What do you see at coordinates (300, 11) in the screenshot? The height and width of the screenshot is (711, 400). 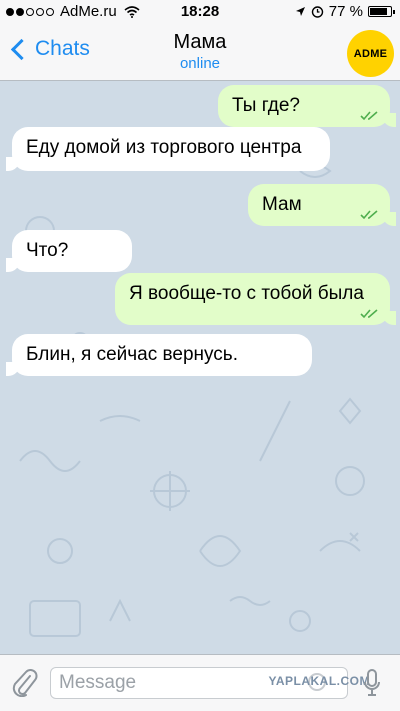 I see `location-icon` at bounding box center [300, 11].